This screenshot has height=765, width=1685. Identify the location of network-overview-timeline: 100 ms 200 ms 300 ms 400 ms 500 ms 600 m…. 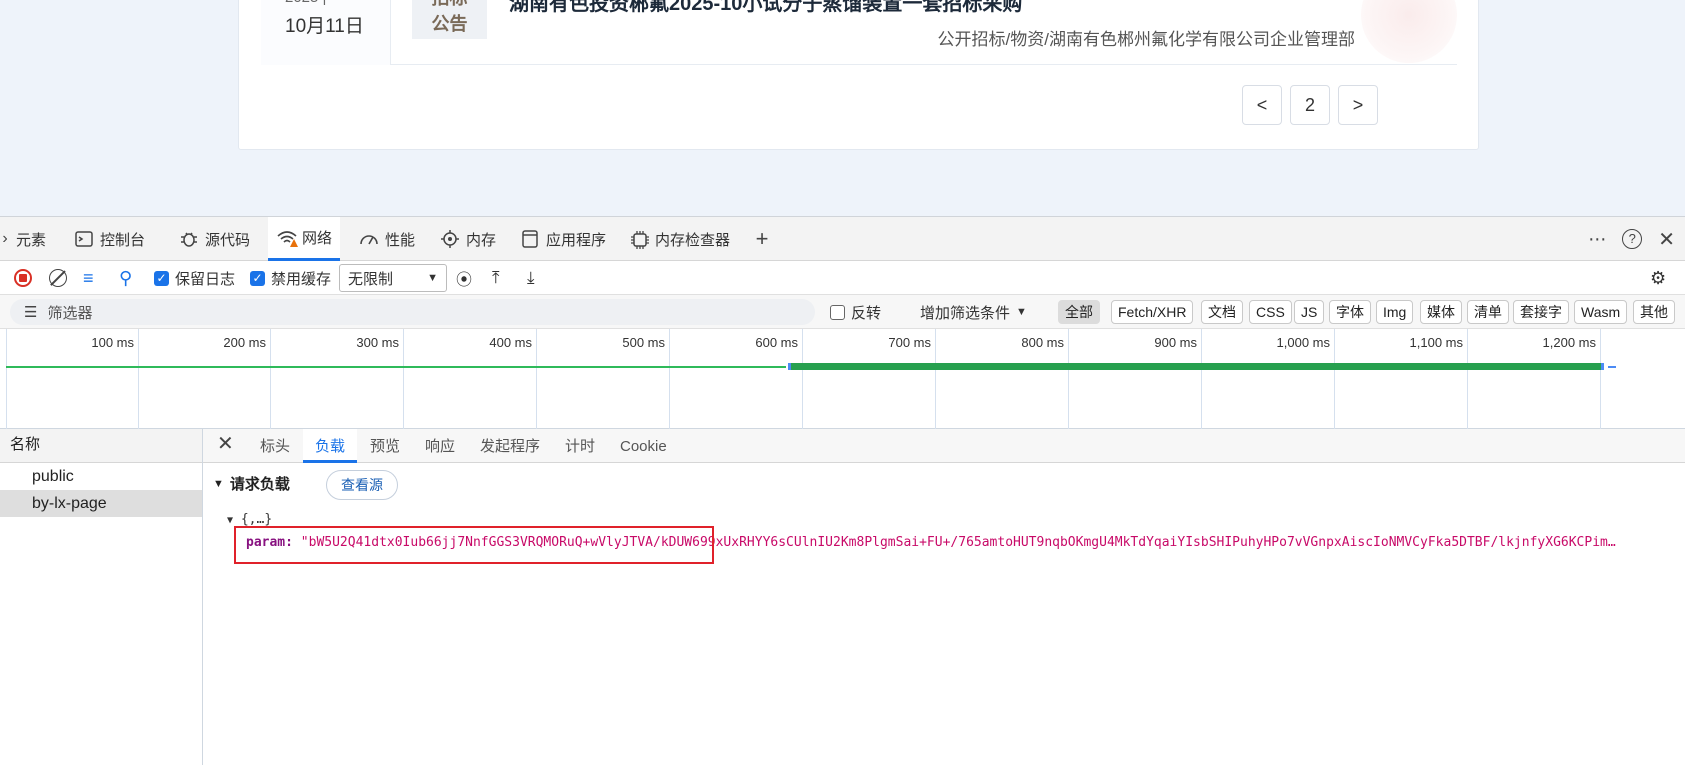
(842, 379).